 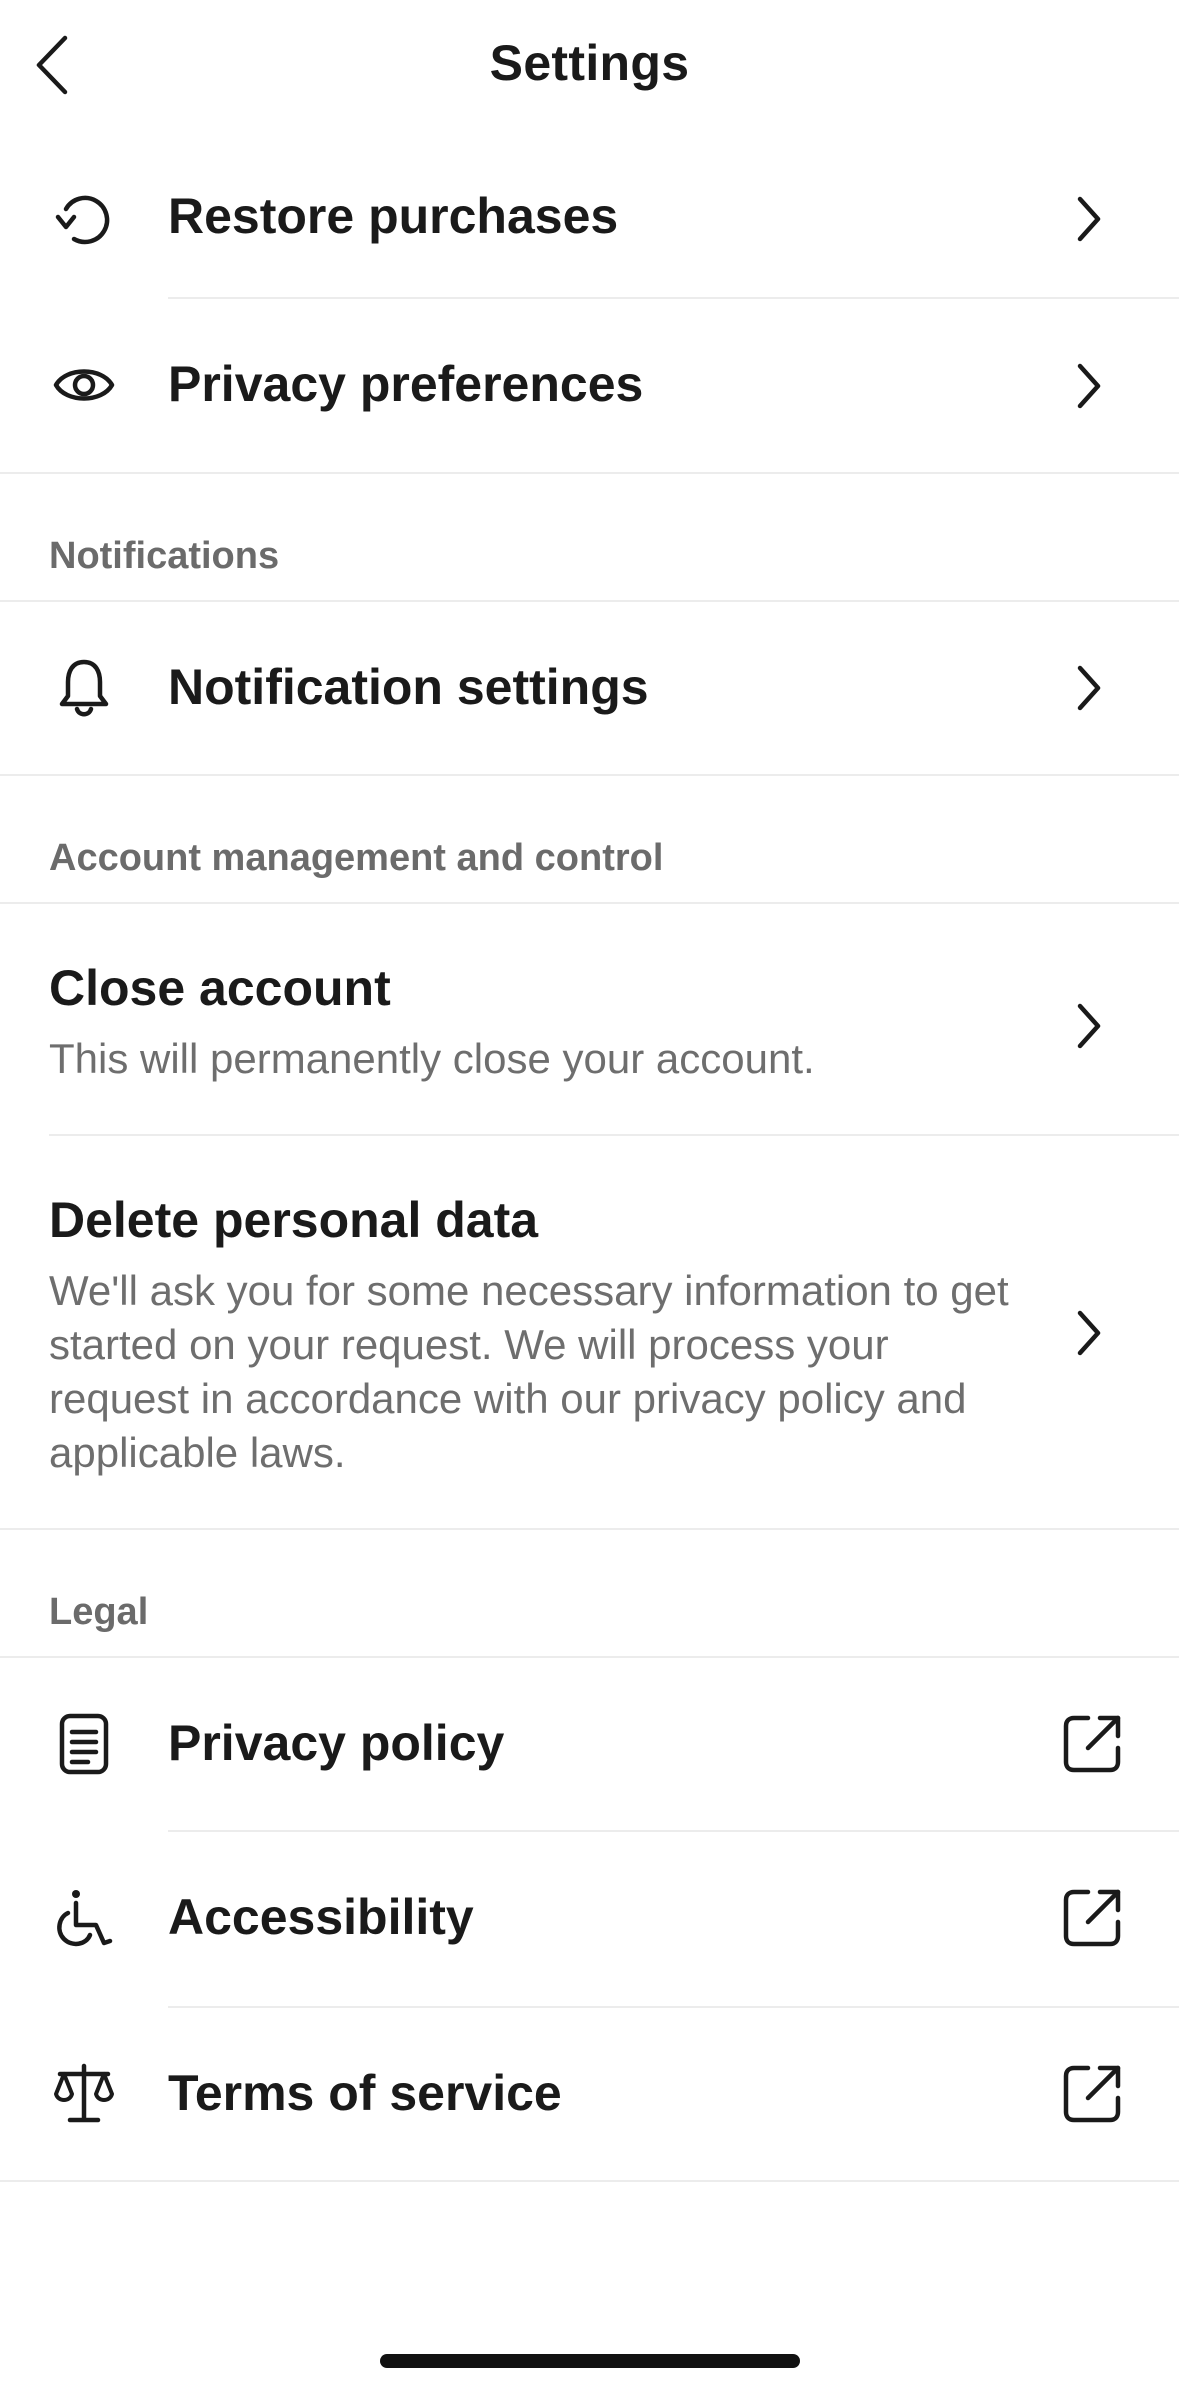 I want to click on eye-icon, so click(x=84, y=385).